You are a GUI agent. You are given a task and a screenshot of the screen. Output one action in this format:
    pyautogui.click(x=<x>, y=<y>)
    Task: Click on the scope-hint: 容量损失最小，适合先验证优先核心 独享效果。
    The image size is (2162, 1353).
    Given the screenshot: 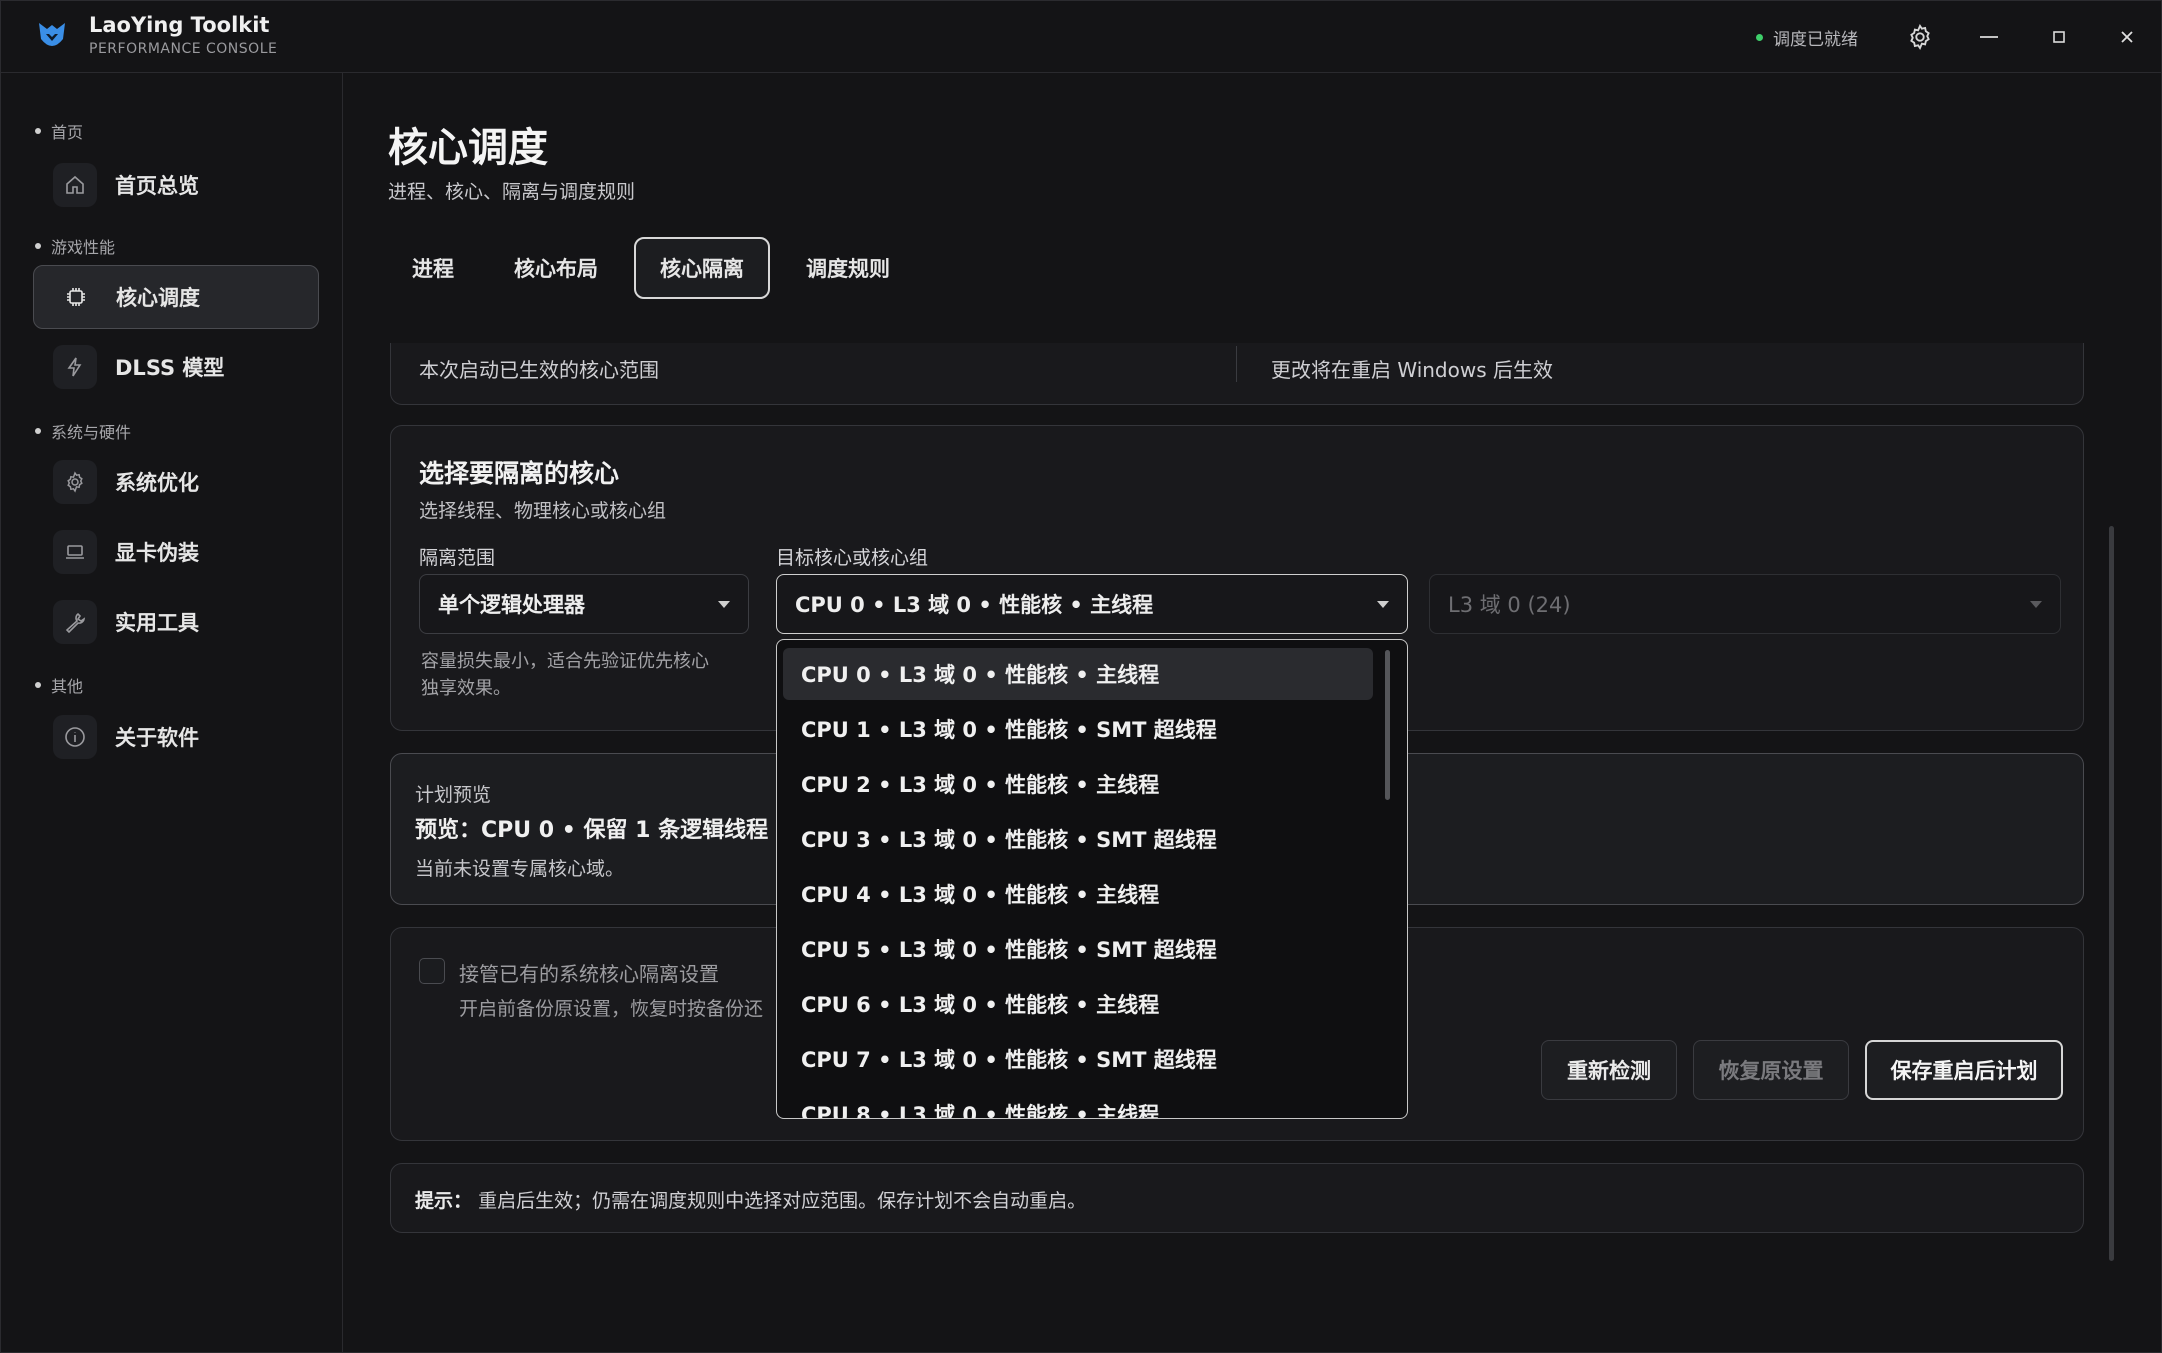 What is the action you would take?
    pyautogui.click(x=565, y=675)
    